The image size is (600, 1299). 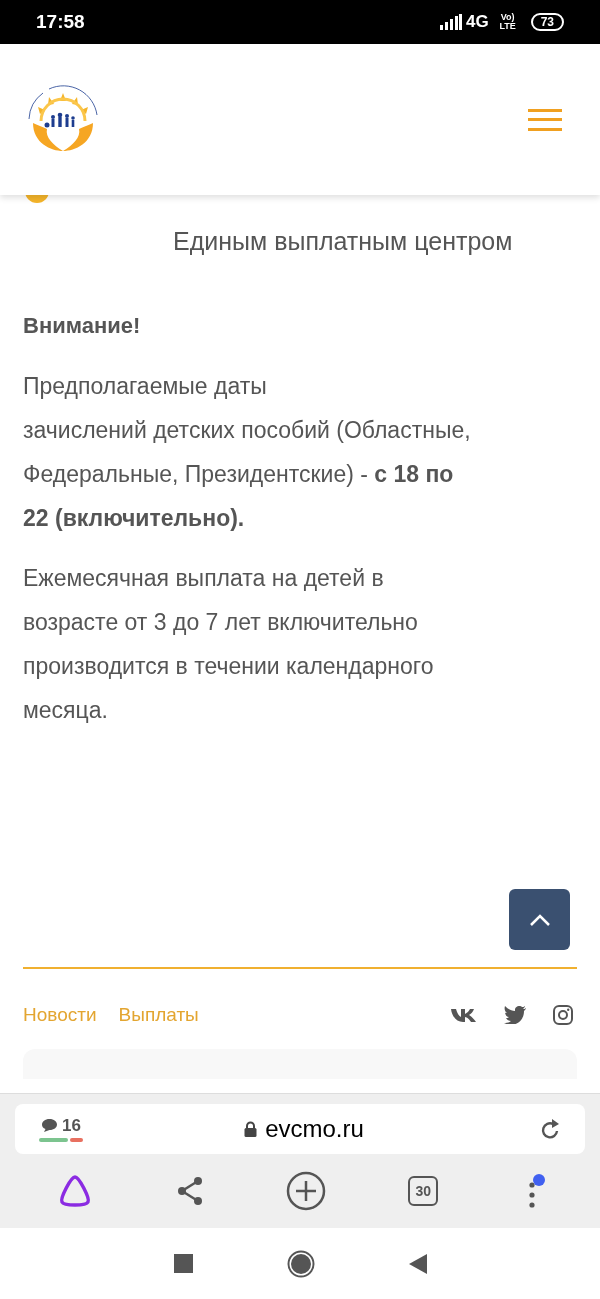 What do you see at coordinates (547, 22) in the screenshot?
I see `battery-level: 73` at bounding box center [547, 22].